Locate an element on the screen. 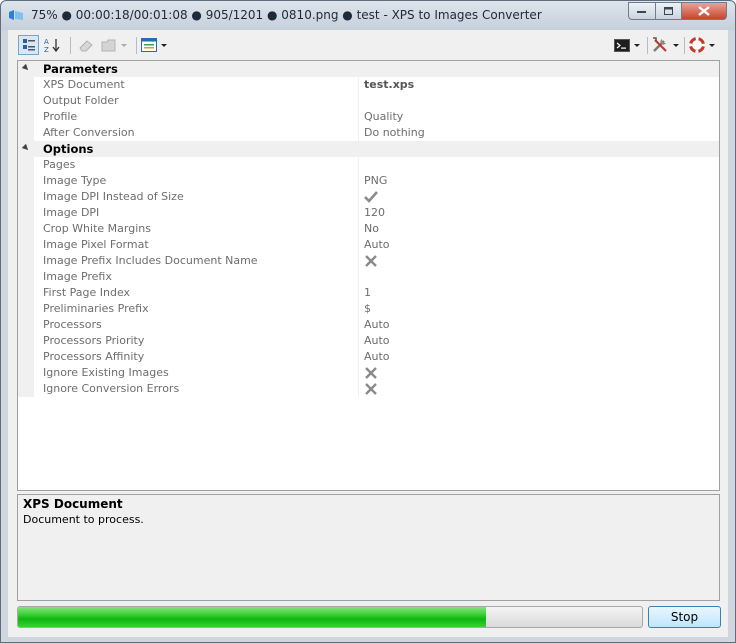 Image resolution: width=736 pixels, height=643 pixels. image-list-dropdown-button is located at coordinates (156, 45).